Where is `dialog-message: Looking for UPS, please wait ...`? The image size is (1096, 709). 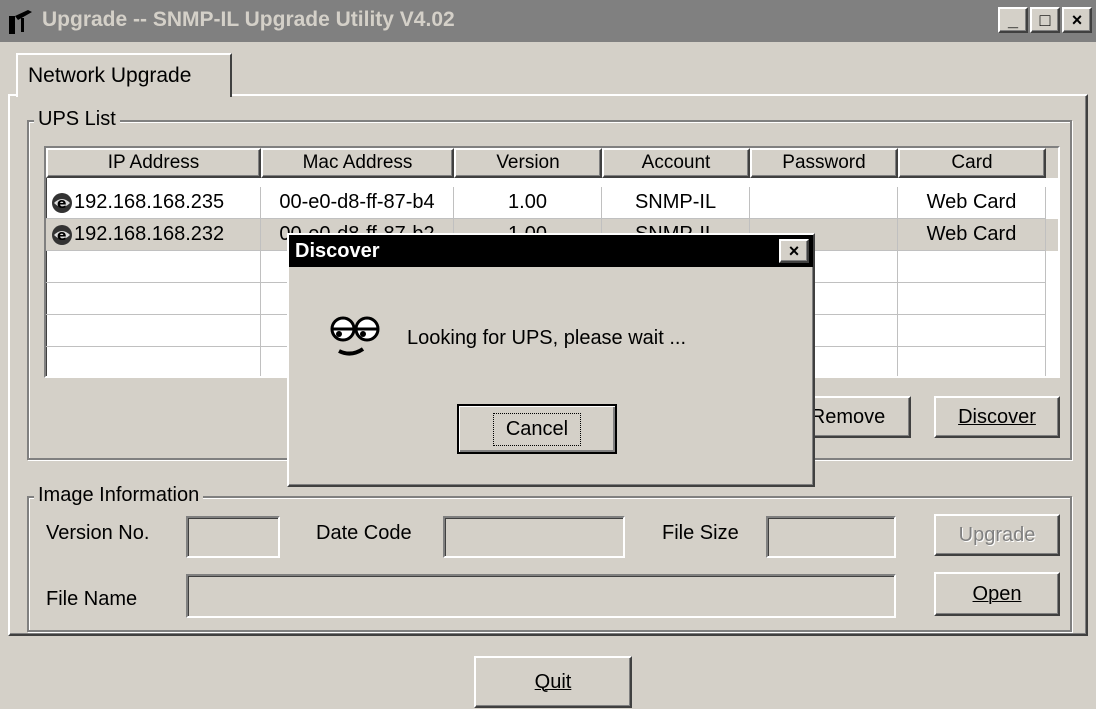
dialog-message: Looking for UPS, please wait ... is located at coordinates (547, 338).